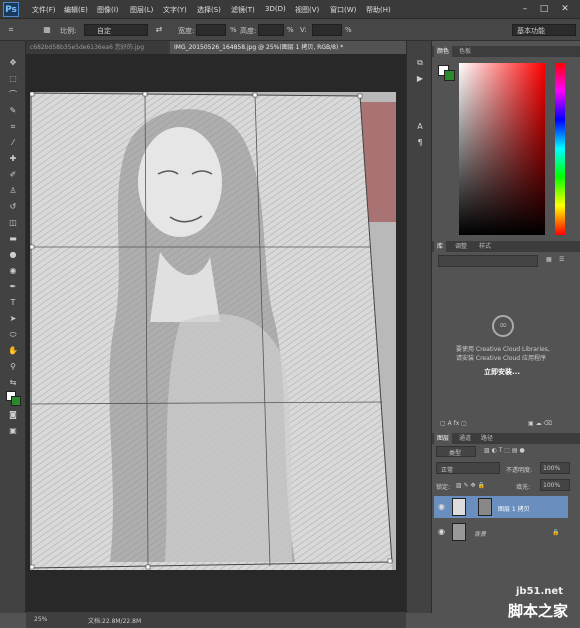 The height and width of the screenshot is (628, 580). I want to click on tab-adjustments: 调整, so click(461, 246).